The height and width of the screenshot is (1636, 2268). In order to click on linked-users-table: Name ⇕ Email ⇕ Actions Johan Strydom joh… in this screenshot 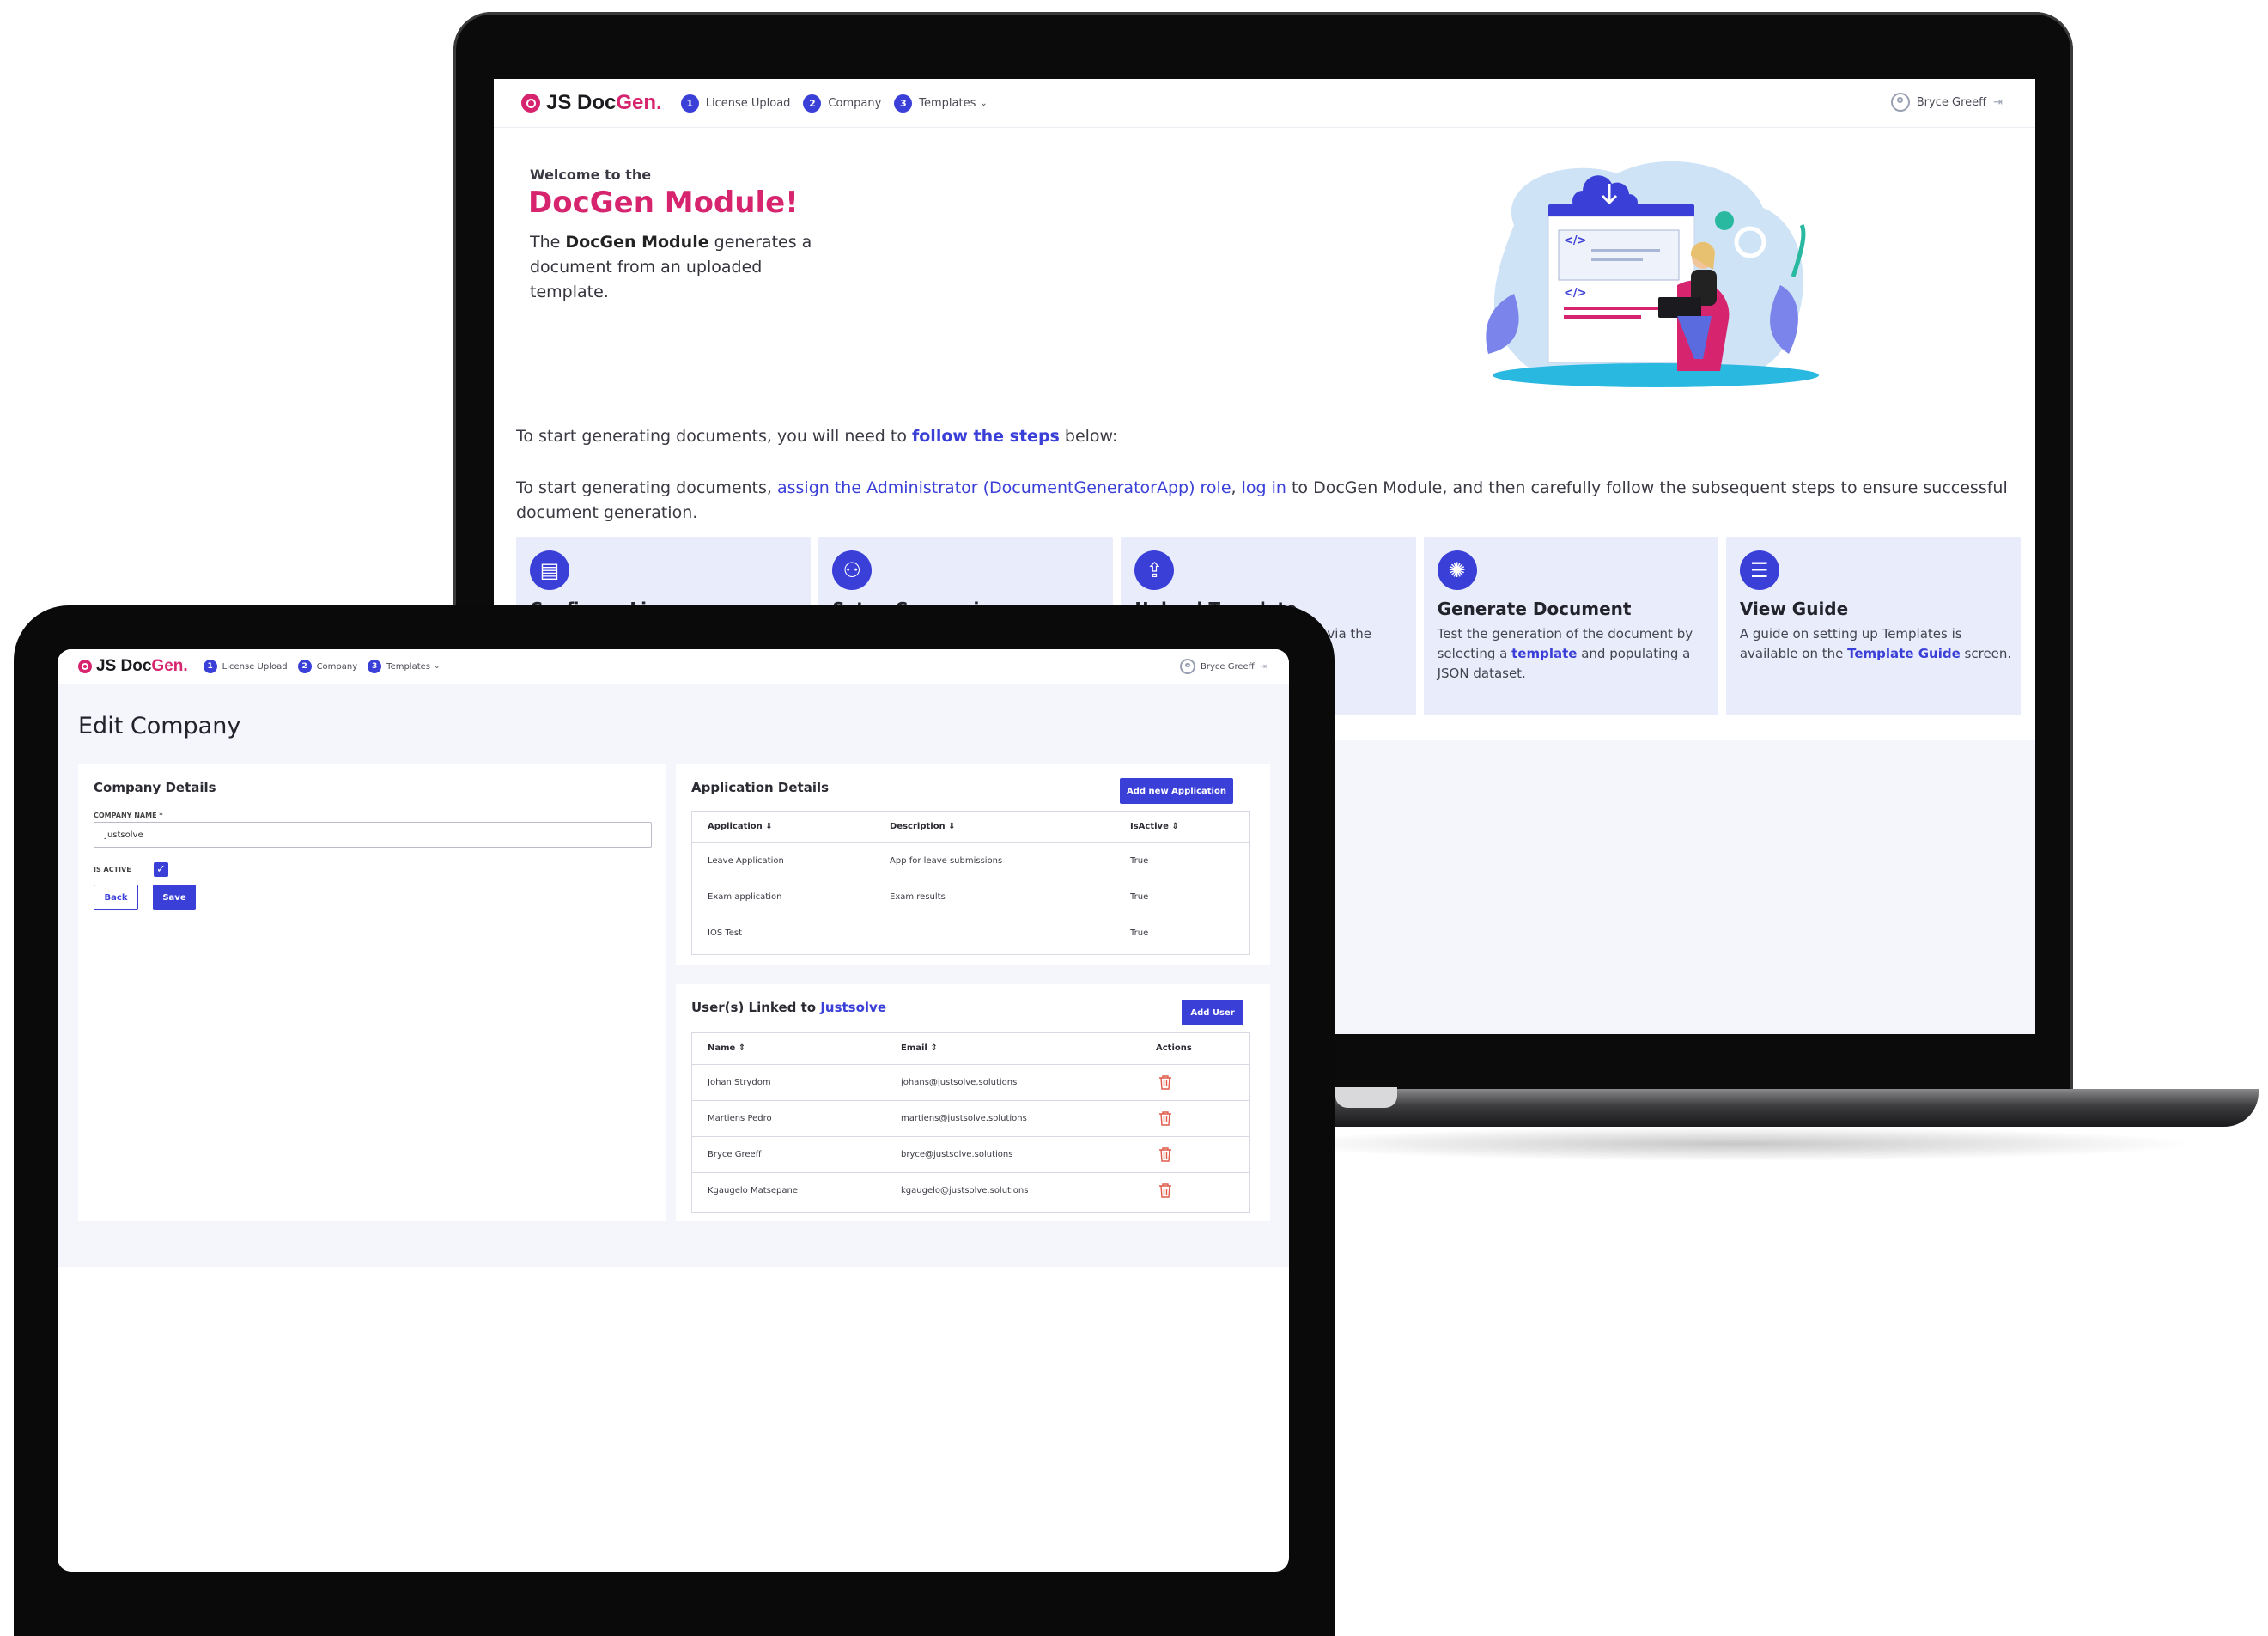, I will do `click(970, 1122)`.